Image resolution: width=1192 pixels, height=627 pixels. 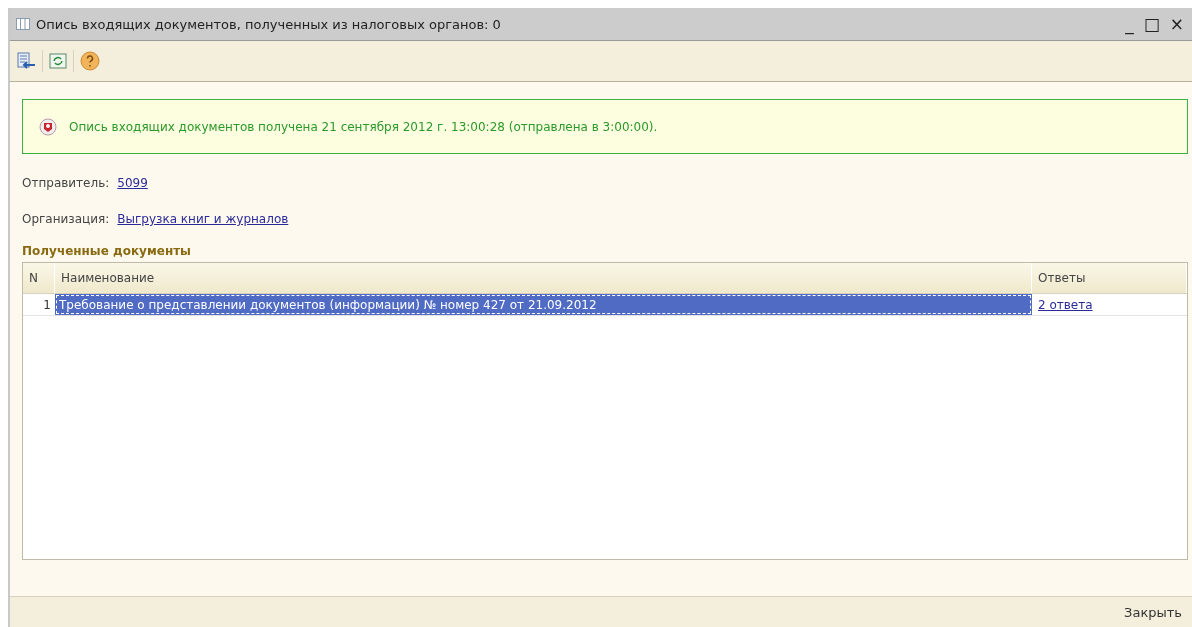 I want to click on column-header: Наименование, so click(x=543, y=278).